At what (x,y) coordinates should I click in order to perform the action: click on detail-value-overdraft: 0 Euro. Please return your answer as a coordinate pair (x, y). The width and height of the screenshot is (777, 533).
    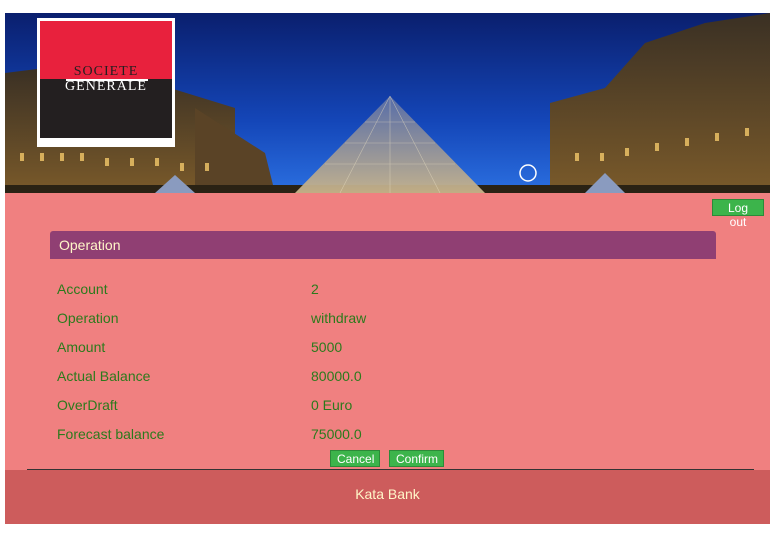
    Looking at the image, I should click on (332, 405).